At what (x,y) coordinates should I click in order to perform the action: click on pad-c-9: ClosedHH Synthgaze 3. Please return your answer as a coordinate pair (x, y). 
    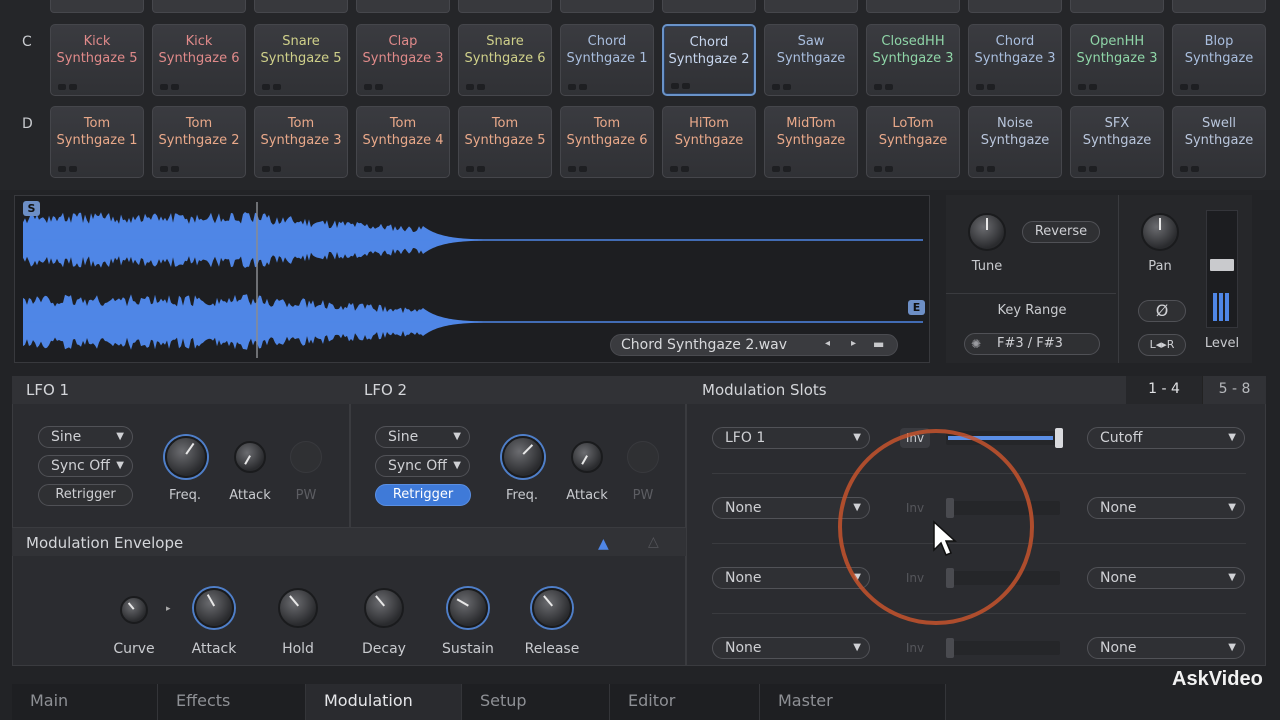
    Looking at the image, I should click on (913, 60).